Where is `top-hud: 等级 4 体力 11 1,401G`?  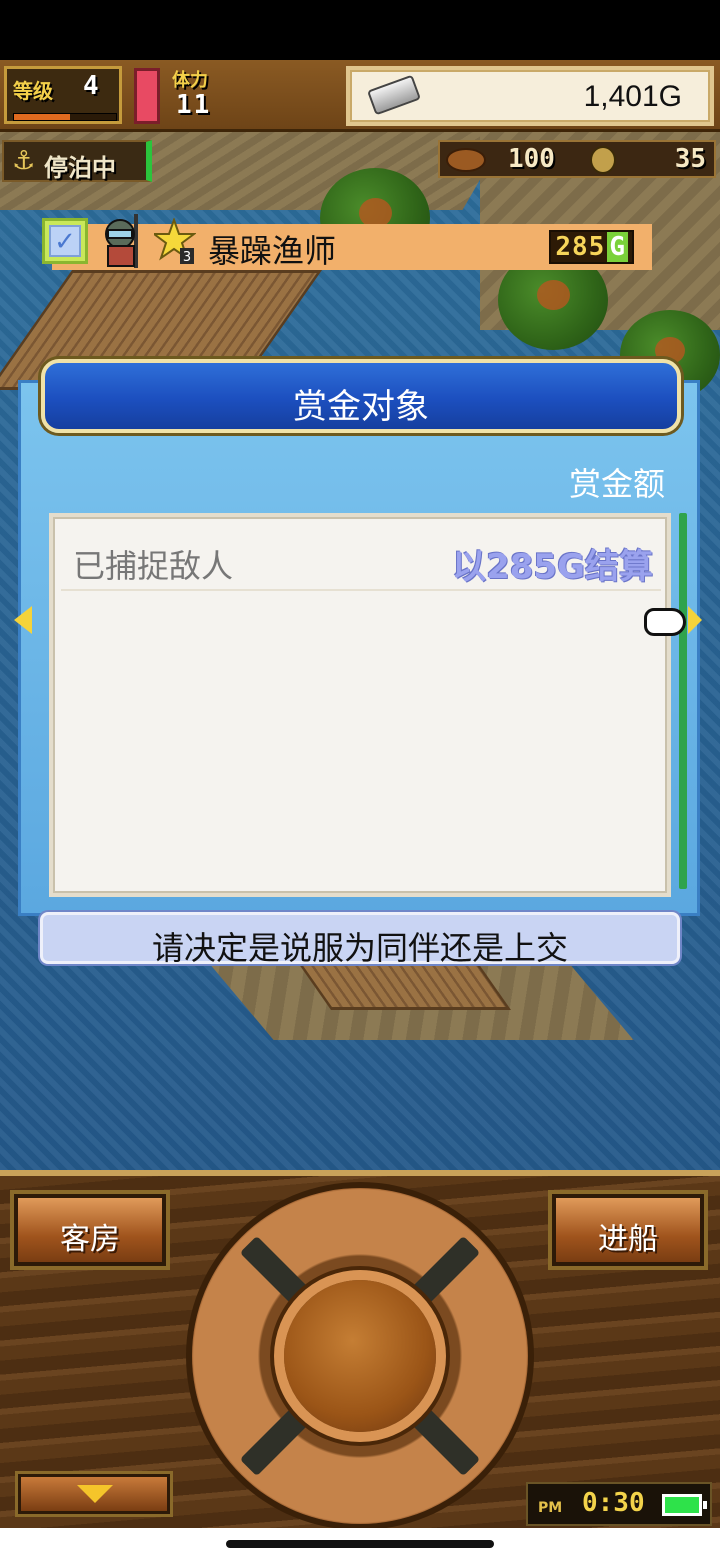 top-hud: 等级 4 体力 11 1,401G is located at coordinates (360, 96).